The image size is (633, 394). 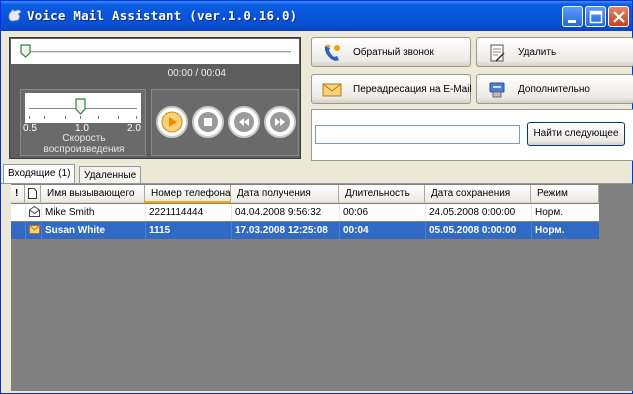 What do you see at coordinates (225, 122) in the screenshot?
I see `playback-controls` at bounding box center [225, 122].